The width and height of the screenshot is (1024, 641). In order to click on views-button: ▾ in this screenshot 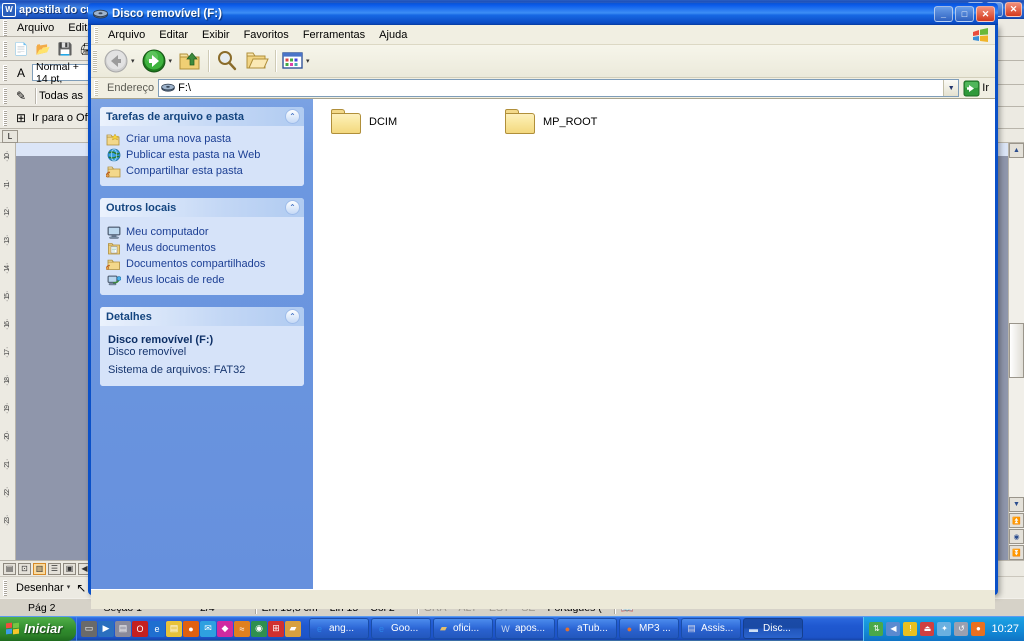, I will do `click(296, 61)`.